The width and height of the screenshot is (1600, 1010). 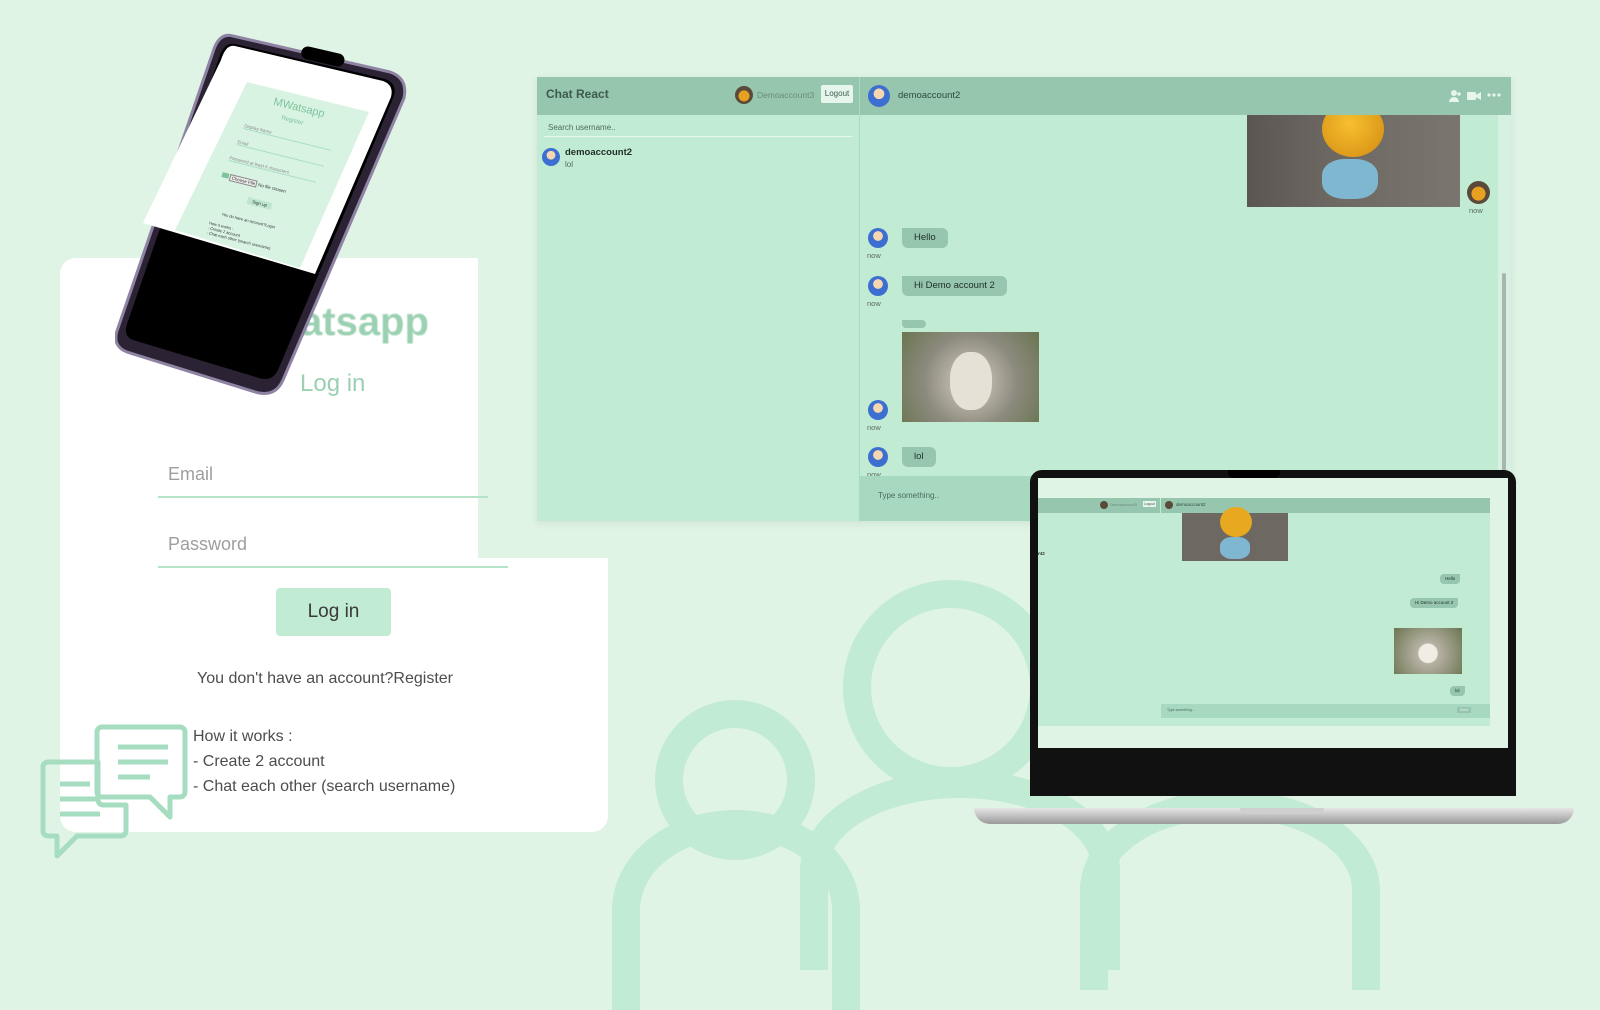 What do you see at coordinates (191, 474) in the screenshot?
I see `email-placeholder: Email` at bounding box center [191, 474].